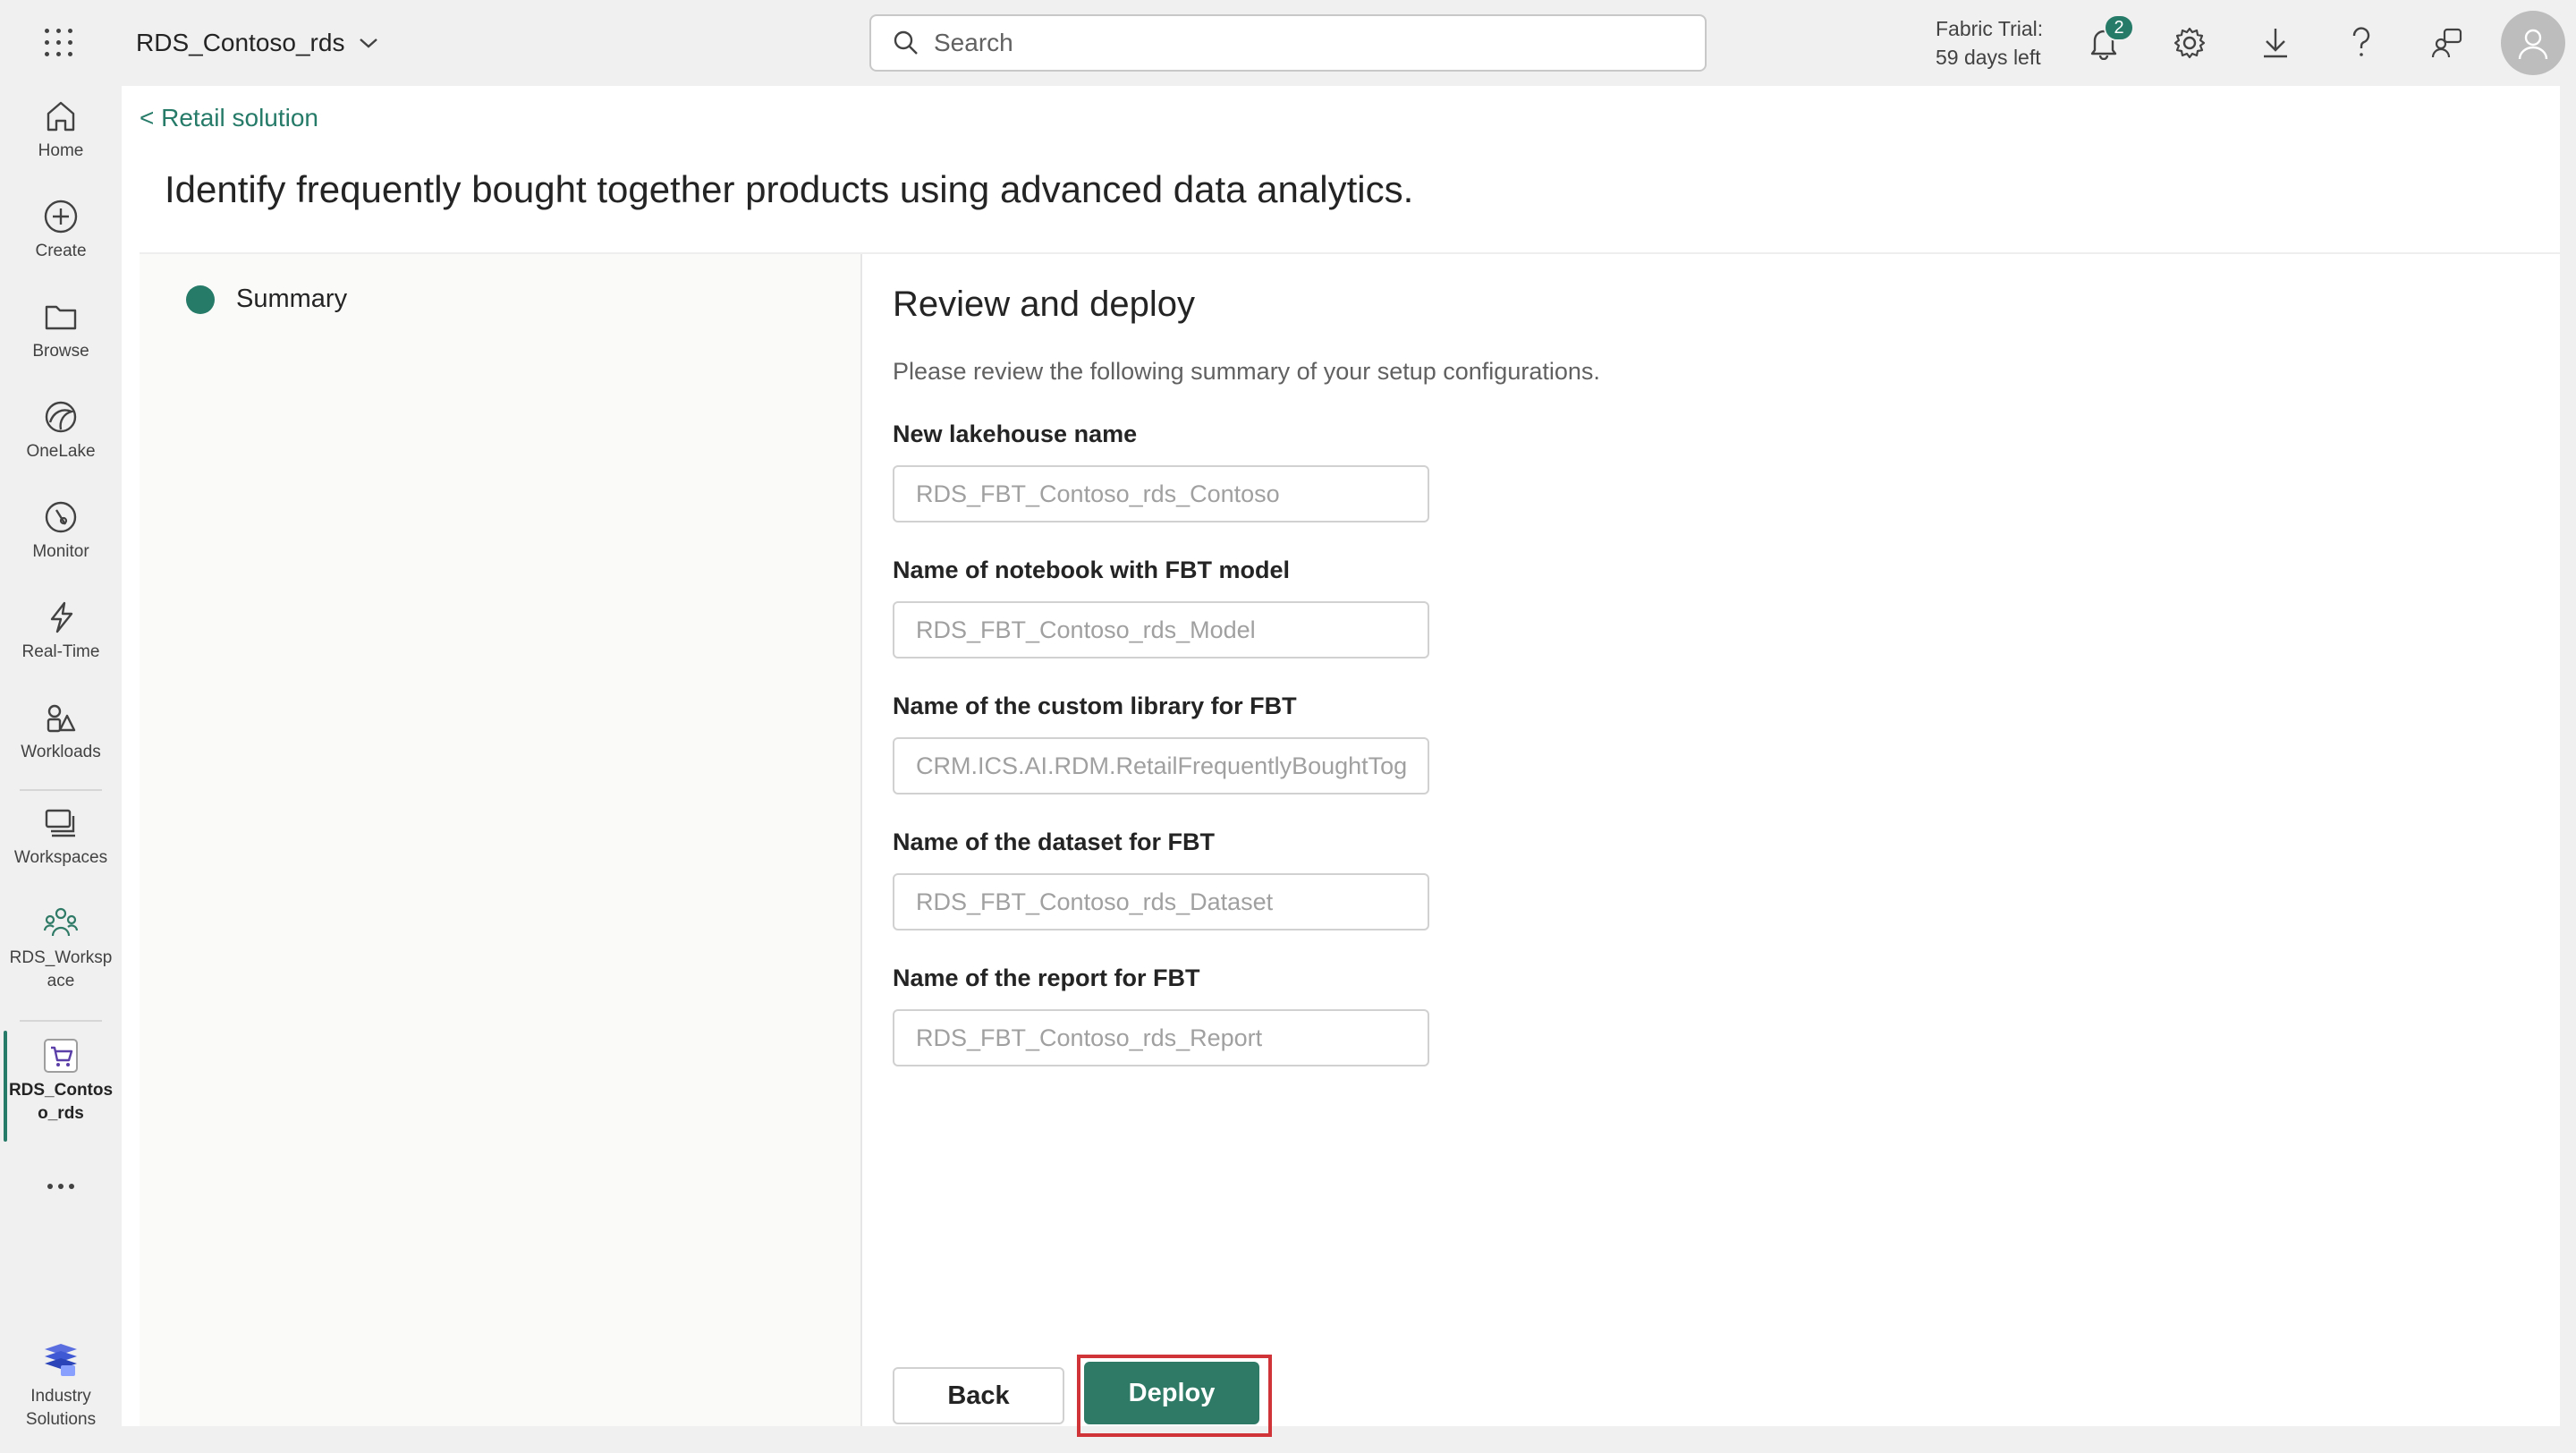  I want to click on step-summary: Summary, so click(266, 299).